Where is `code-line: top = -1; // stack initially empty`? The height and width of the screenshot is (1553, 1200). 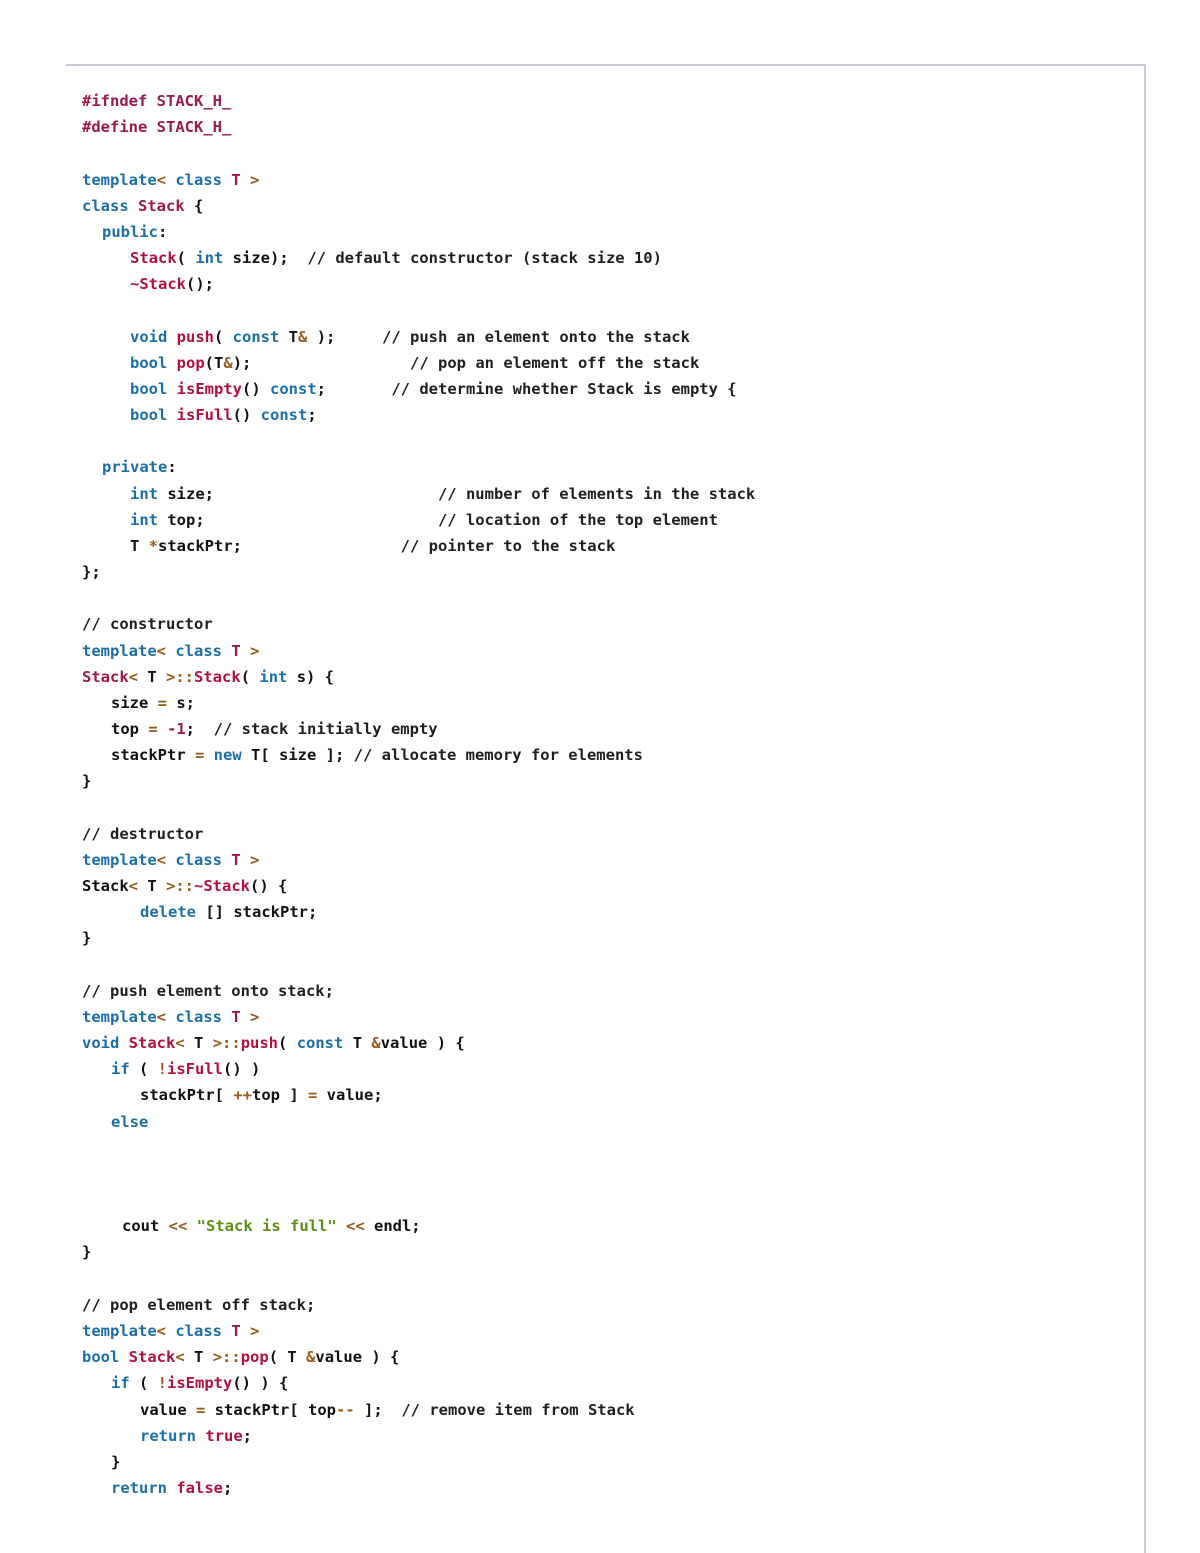 code-line: top = -1; // stack initially empty is located at coordinates (274, 729).